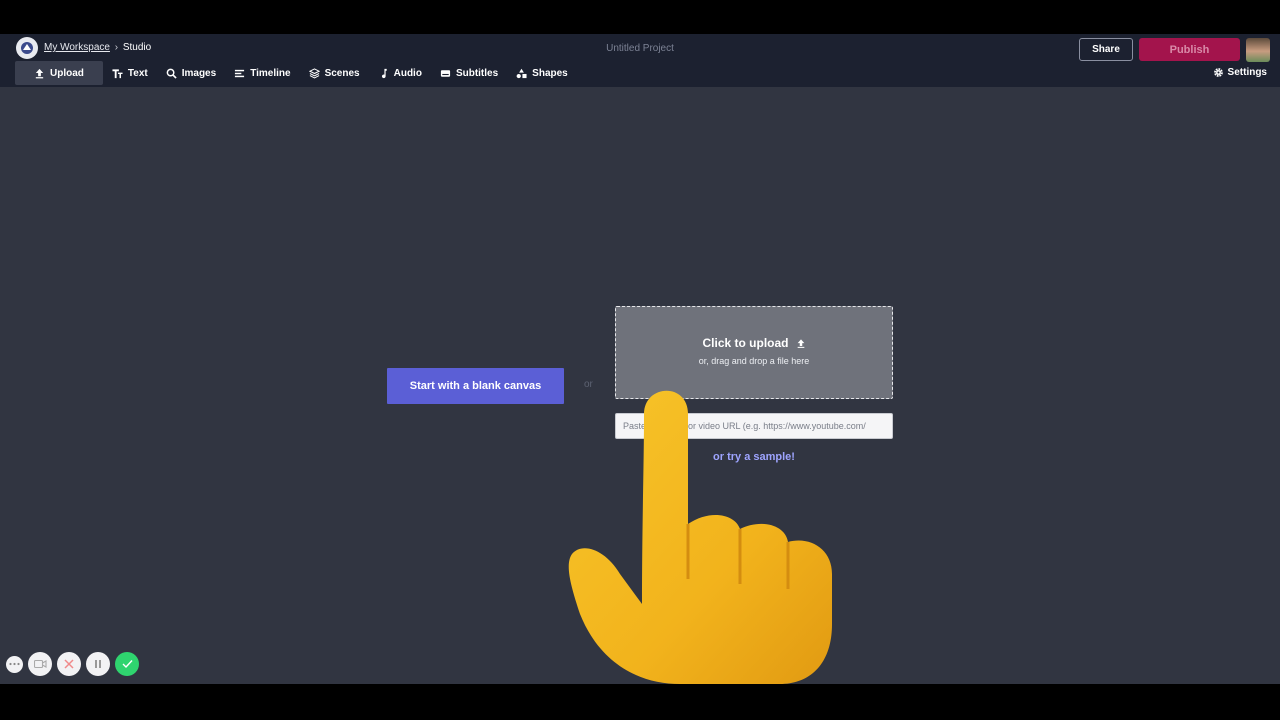 The image size is (1280, 720). I want to click on camera-off-icon, so click(40, 664).